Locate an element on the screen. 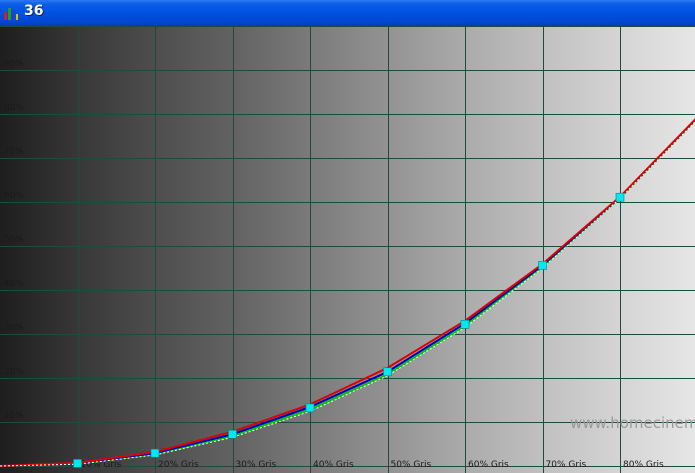 Image resolution: width=695 pixels, height=473 pixels. y-tick-label: 50% is located at coordinates (14, 240).